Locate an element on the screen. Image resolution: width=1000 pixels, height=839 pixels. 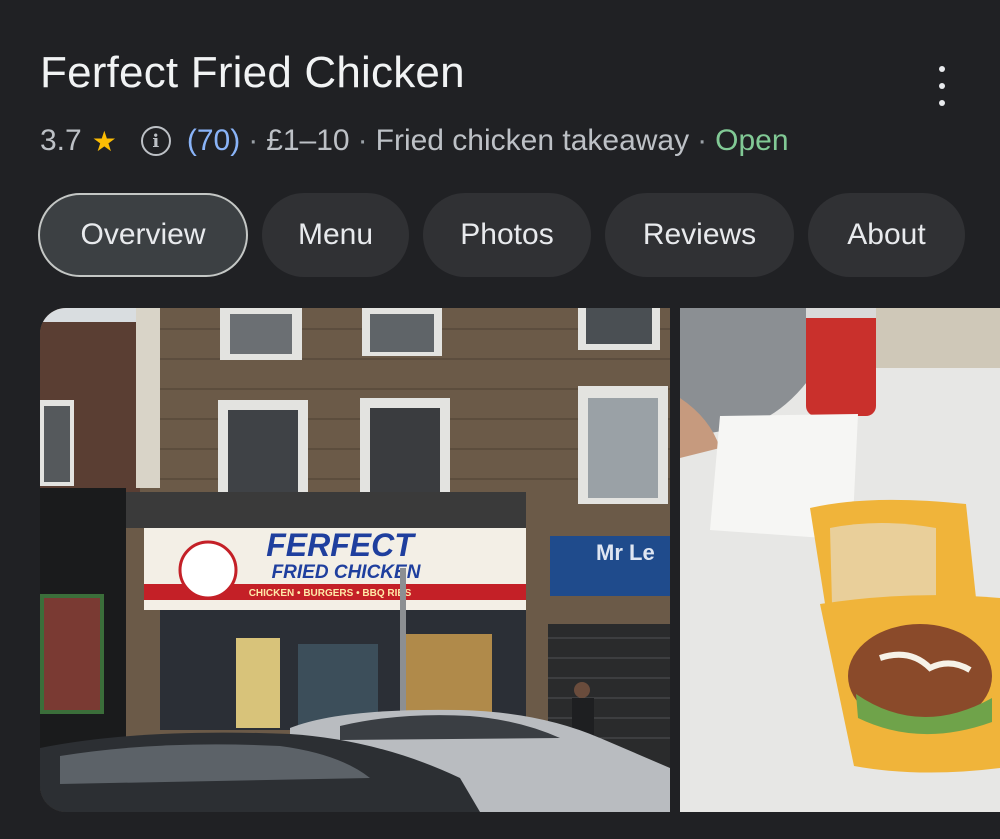
sign-line1: FERFECT is located at coordinates (341, 545).